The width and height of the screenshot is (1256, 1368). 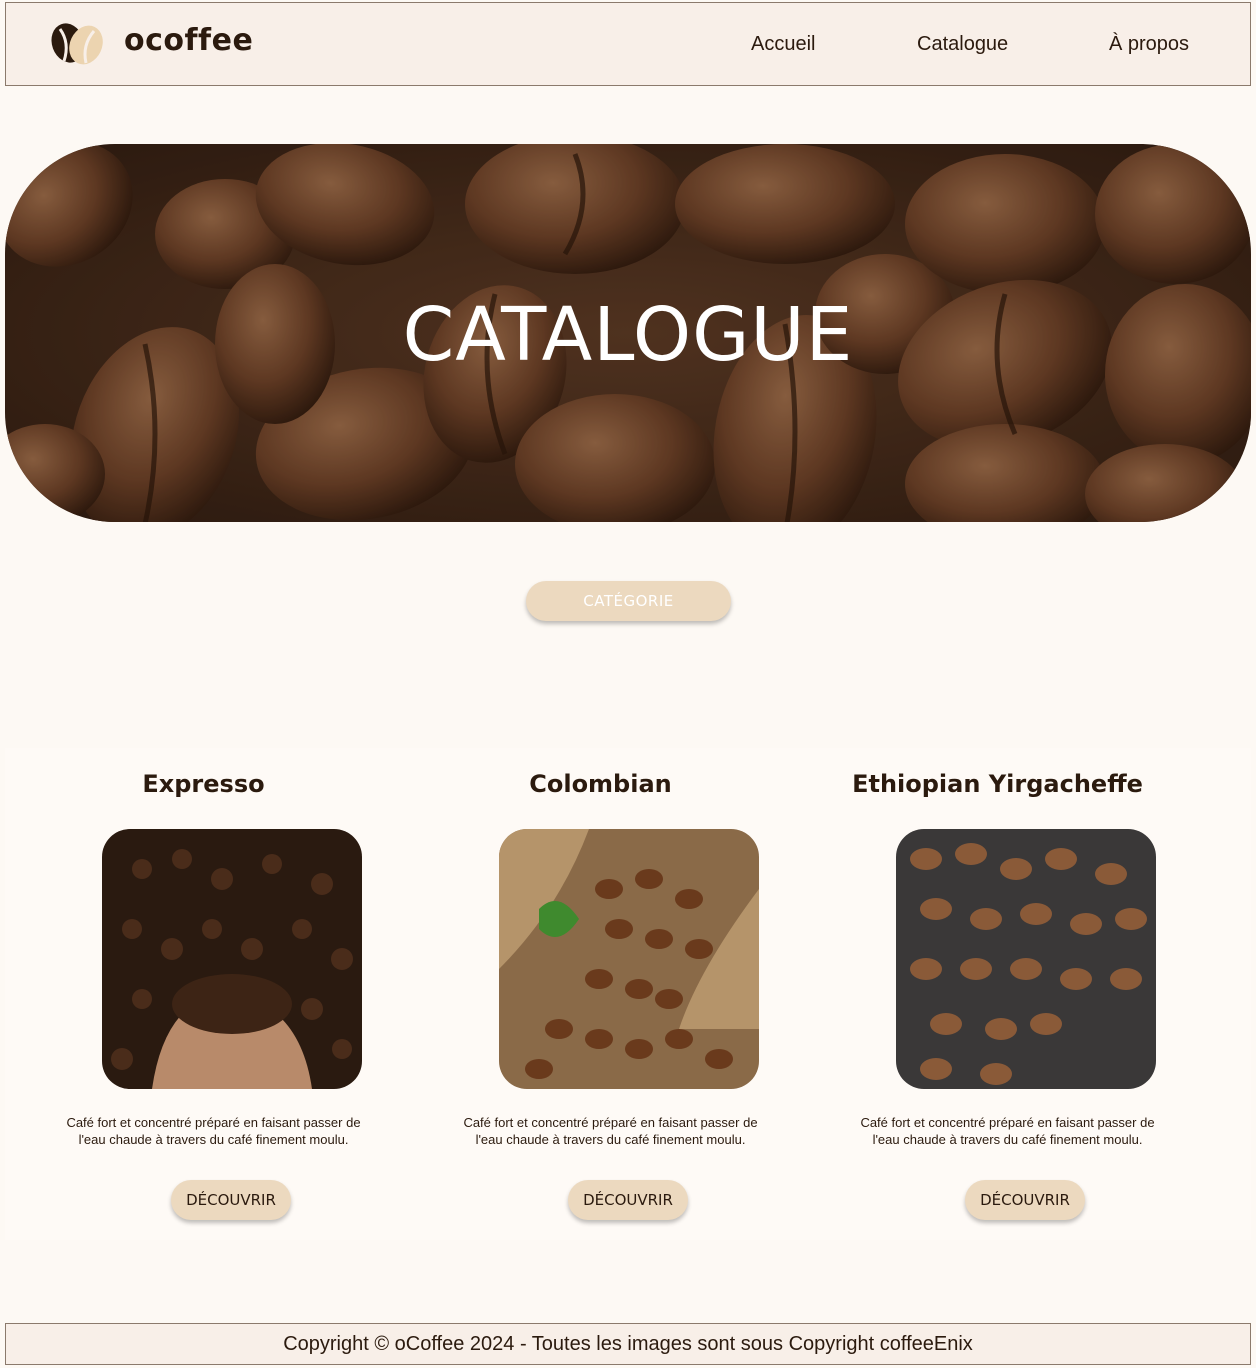 I want to click on nav-accueil: Accueil, so click(x=783, y=44).